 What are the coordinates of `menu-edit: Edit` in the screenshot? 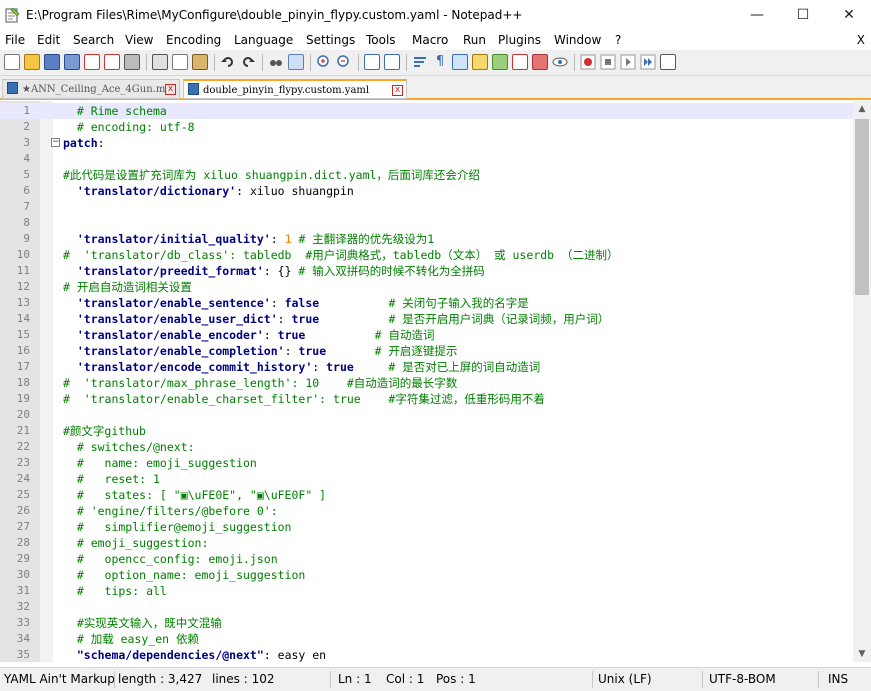 It's located at (48, 40).